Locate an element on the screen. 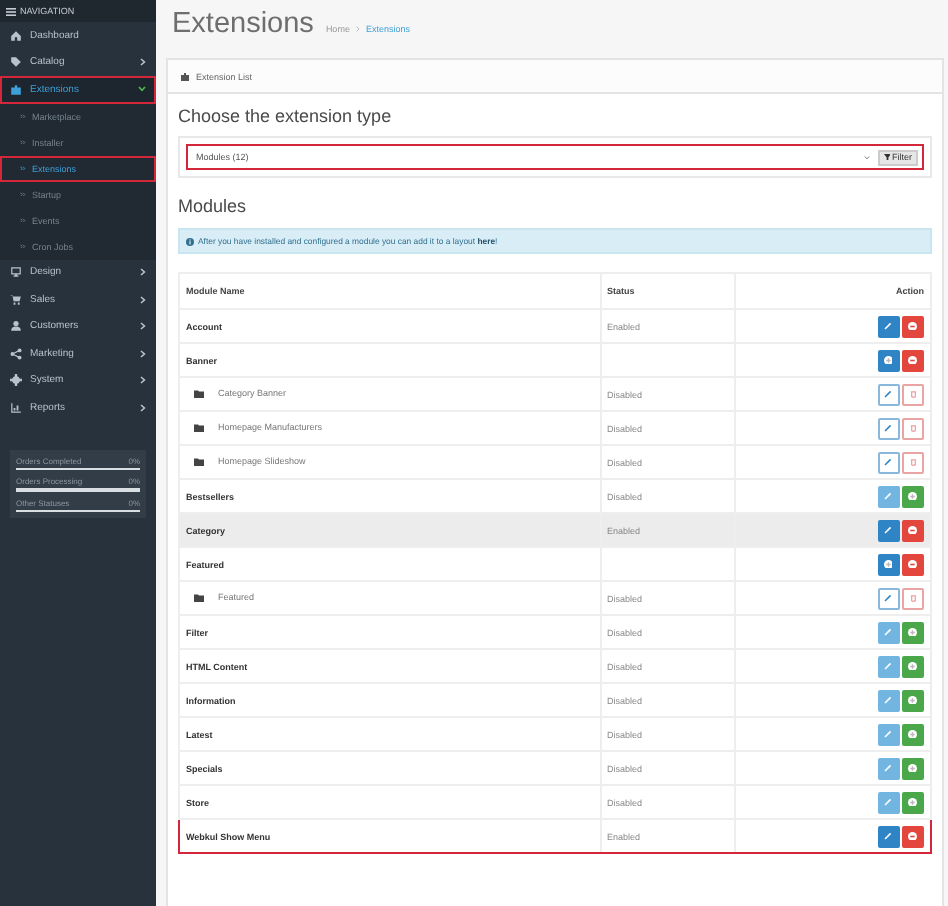 Image resolution: width=948 pixels, height=906 pixels. share-icon is located at coordinates (16, 353).